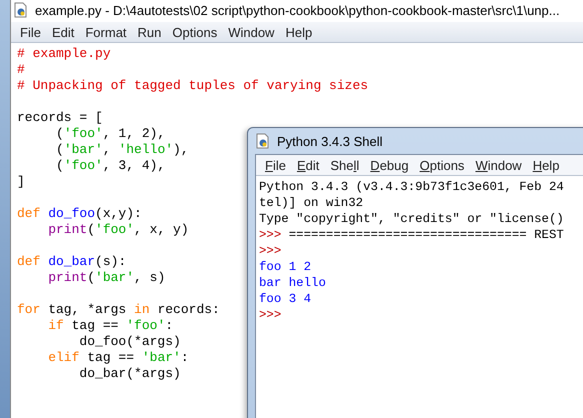 This screenshot has height=418, width=583. I want to click on code-line: print('bar', s), so click(106, 278).